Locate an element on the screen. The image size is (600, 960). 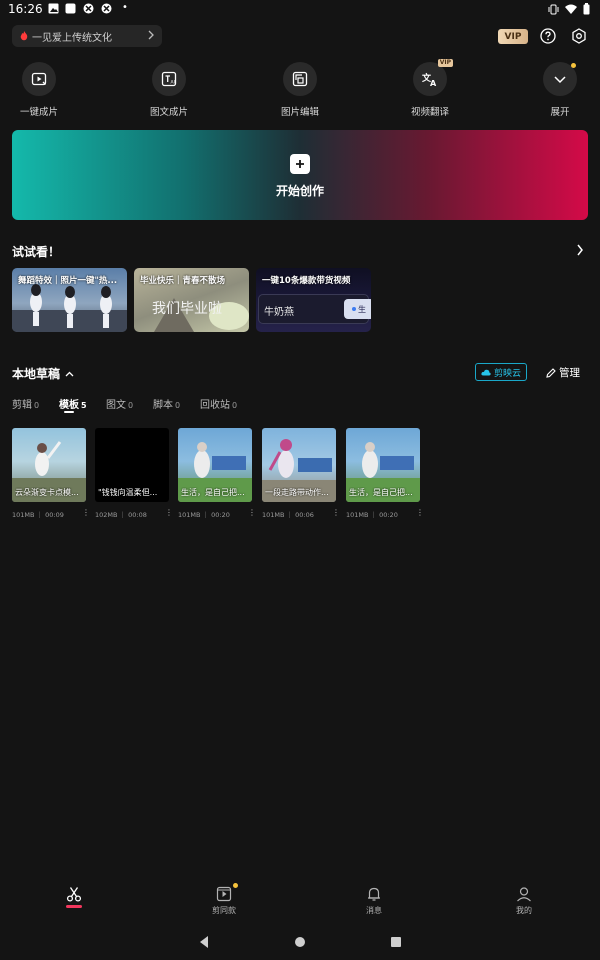
tool-expand-button is located at coordinates (560, 79).